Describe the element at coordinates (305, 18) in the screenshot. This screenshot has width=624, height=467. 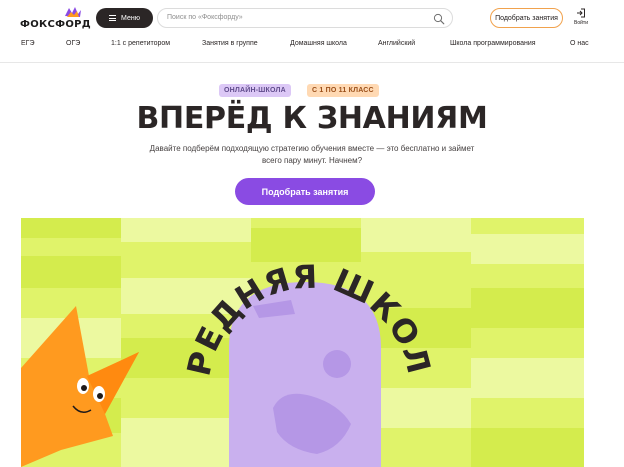
I see `search-input: Поиск по «Фоксфорду»` at that location.